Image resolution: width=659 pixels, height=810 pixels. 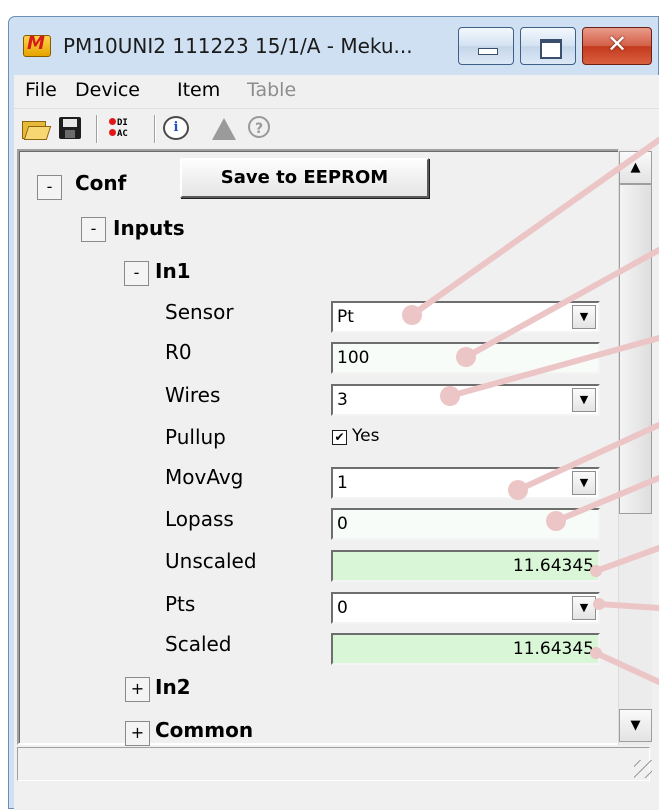 What do you see at coordinates (465, 483) in the screenshot?
I see `movavg-select: 1 ▼` at bounding box center [465, 483].